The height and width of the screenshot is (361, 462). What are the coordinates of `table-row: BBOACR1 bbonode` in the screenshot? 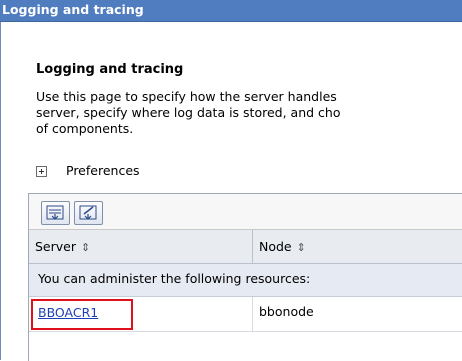 It's located at (245, 314).